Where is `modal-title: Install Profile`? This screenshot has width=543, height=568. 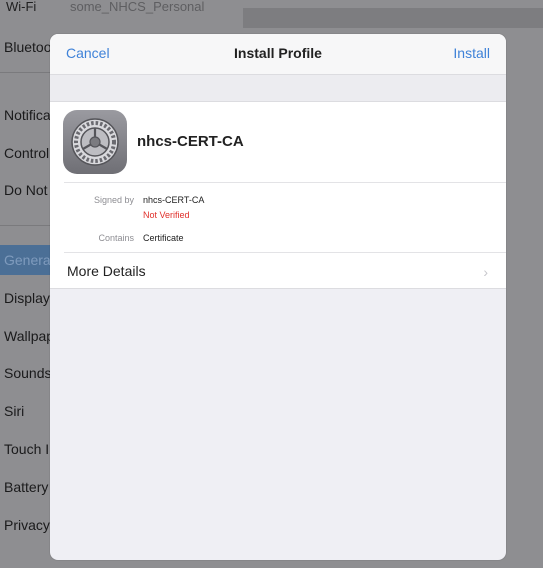 modal-title: Install Profile is located at coordinates (278, 53).